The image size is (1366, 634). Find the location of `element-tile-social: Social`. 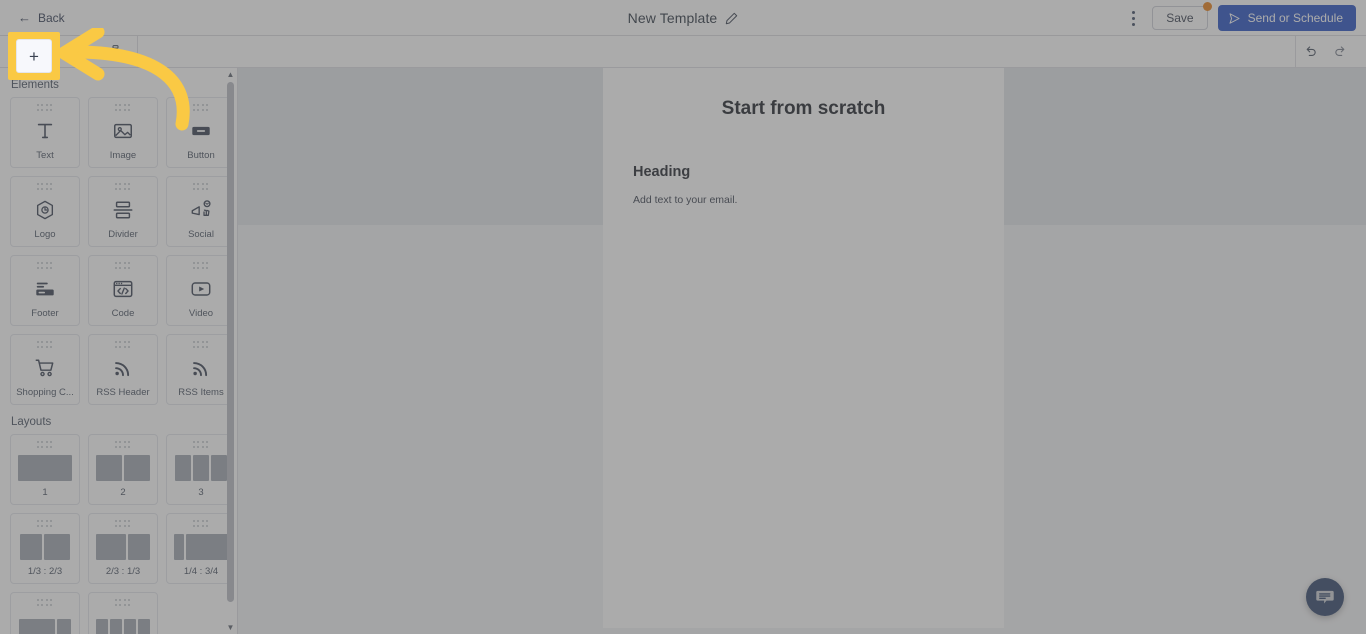

element-tile-social: Social is located at coordinates (196, 211).